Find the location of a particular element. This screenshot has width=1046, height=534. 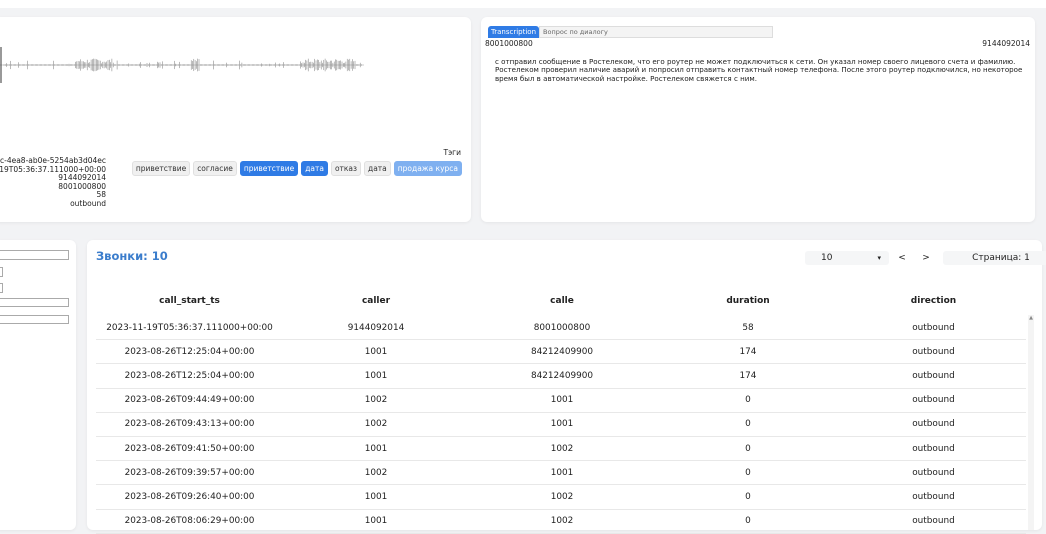

audio-waveform is located at coordinates (182, 65).